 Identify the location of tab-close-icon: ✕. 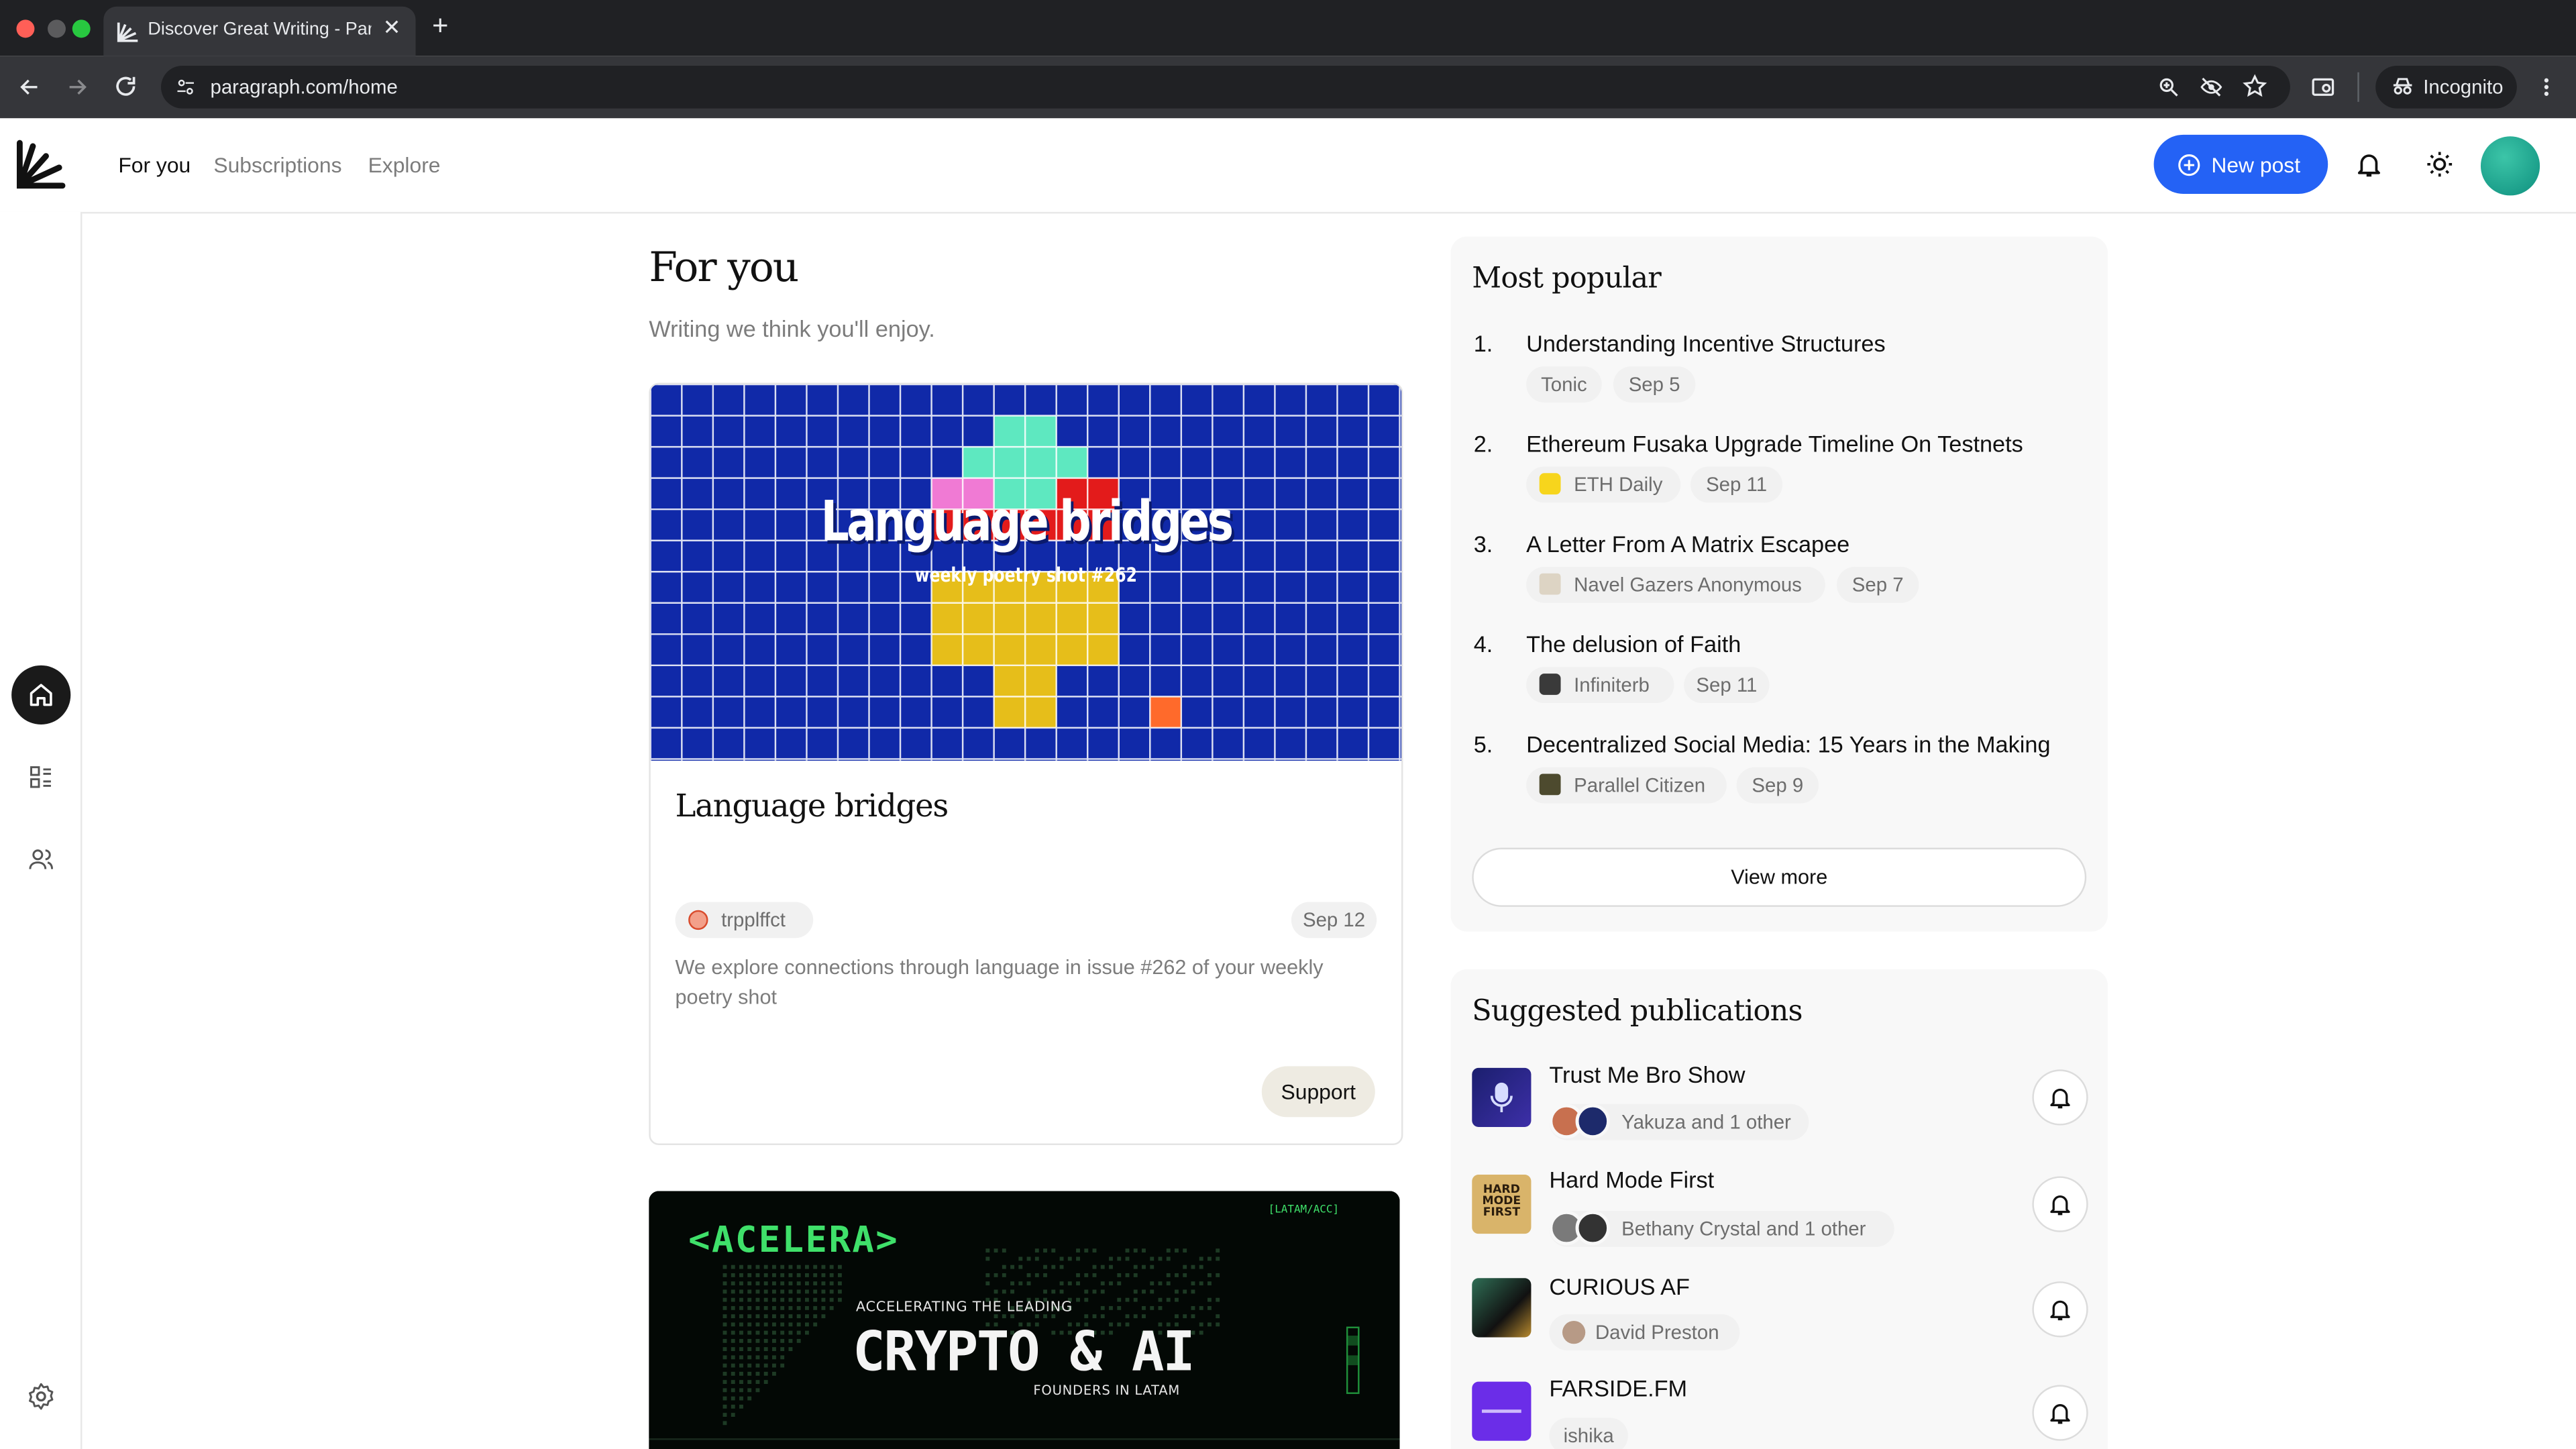
(392, 28).